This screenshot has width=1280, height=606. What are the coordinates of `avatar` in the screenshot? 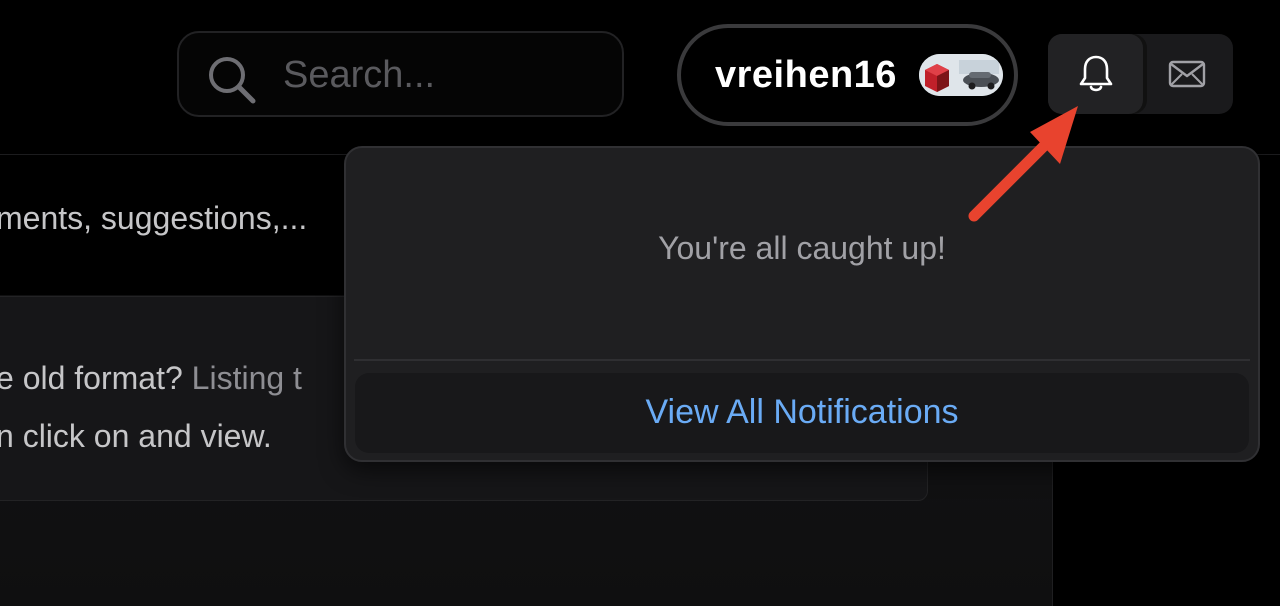 It's located at (961, 75).